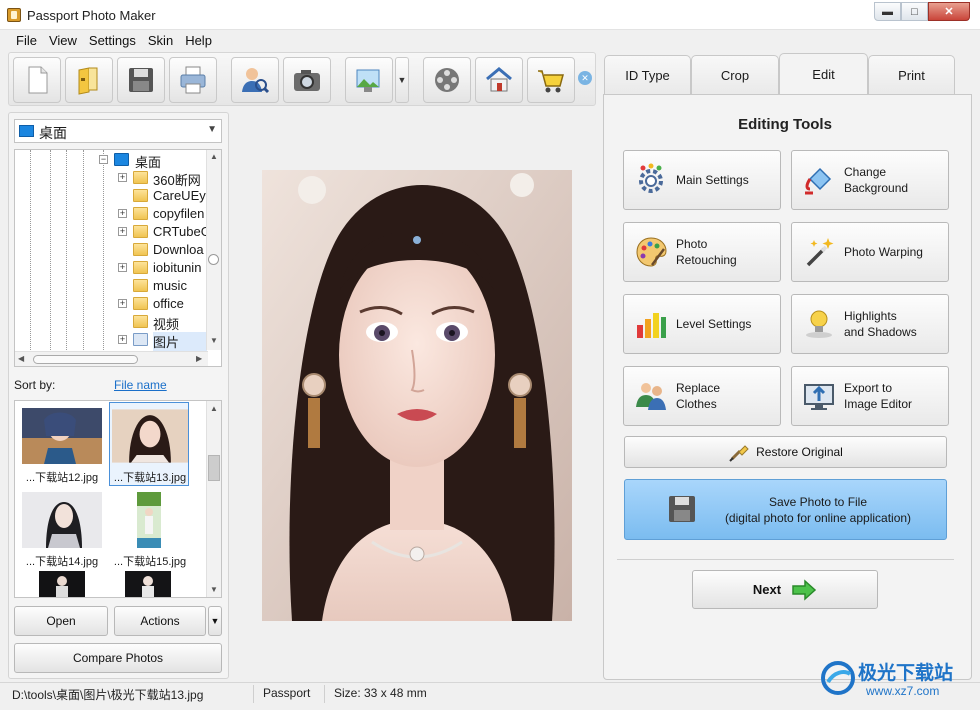  I want to click on thumbnail-scrollbar: ▲ ▼, so click(213, 499).